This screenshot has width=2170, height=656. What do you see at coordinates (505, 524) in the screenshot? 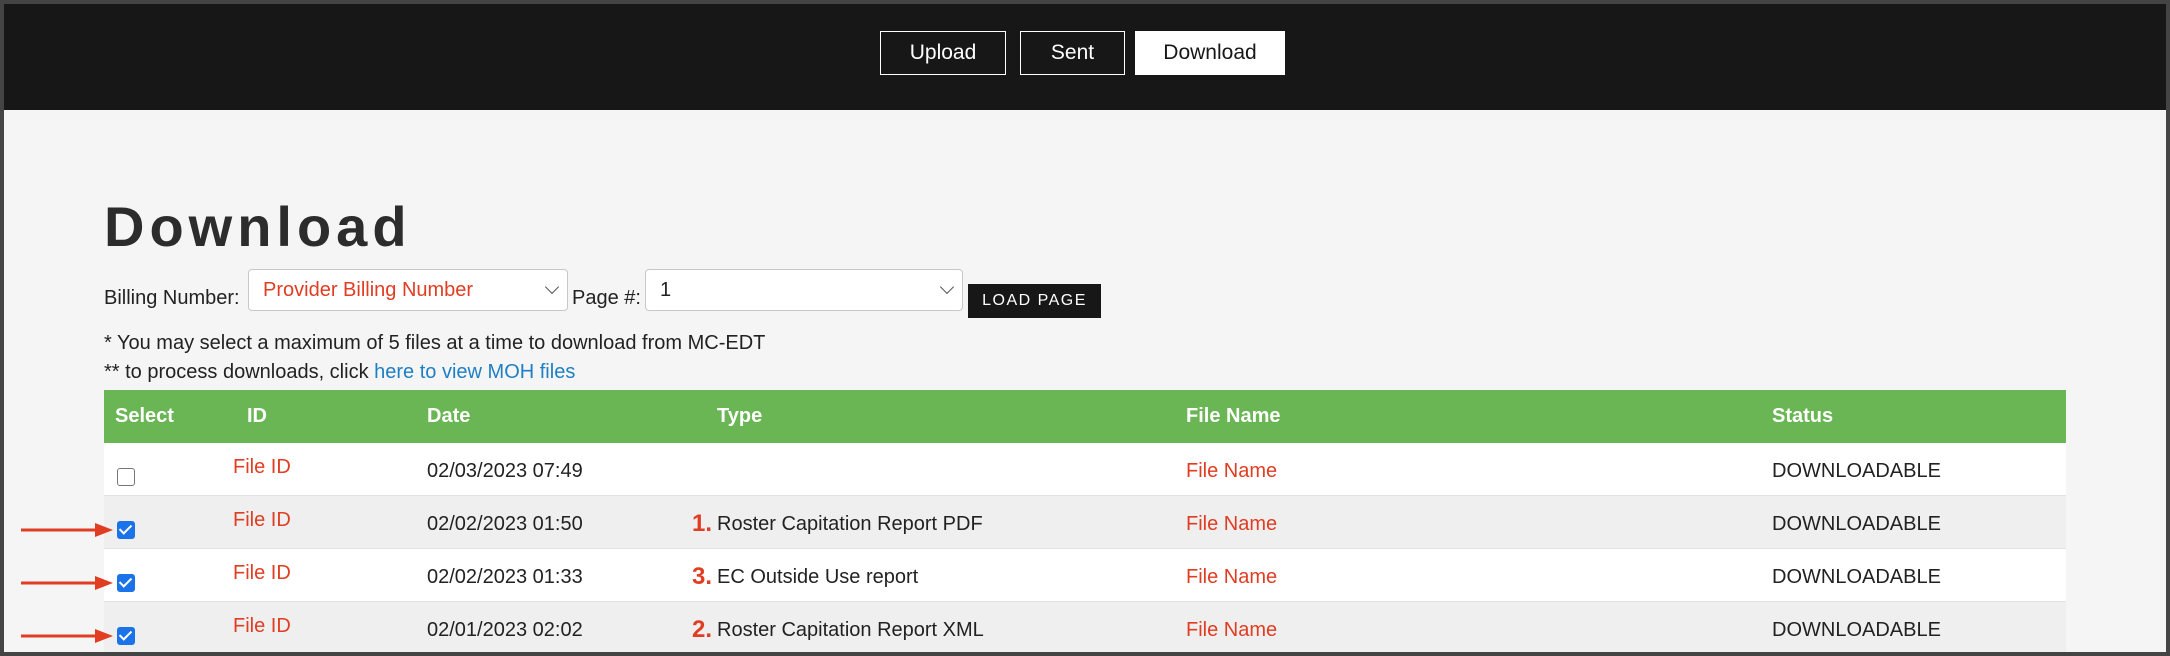
I see `file-date: 02/02/2023 01:50` at bounding box center [505, 524].